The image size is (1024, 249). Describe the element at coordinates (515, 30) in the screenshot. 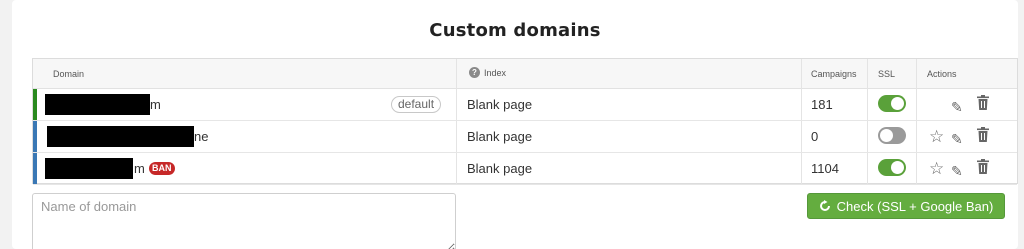

I see `page-title: Custom domains` at that location.